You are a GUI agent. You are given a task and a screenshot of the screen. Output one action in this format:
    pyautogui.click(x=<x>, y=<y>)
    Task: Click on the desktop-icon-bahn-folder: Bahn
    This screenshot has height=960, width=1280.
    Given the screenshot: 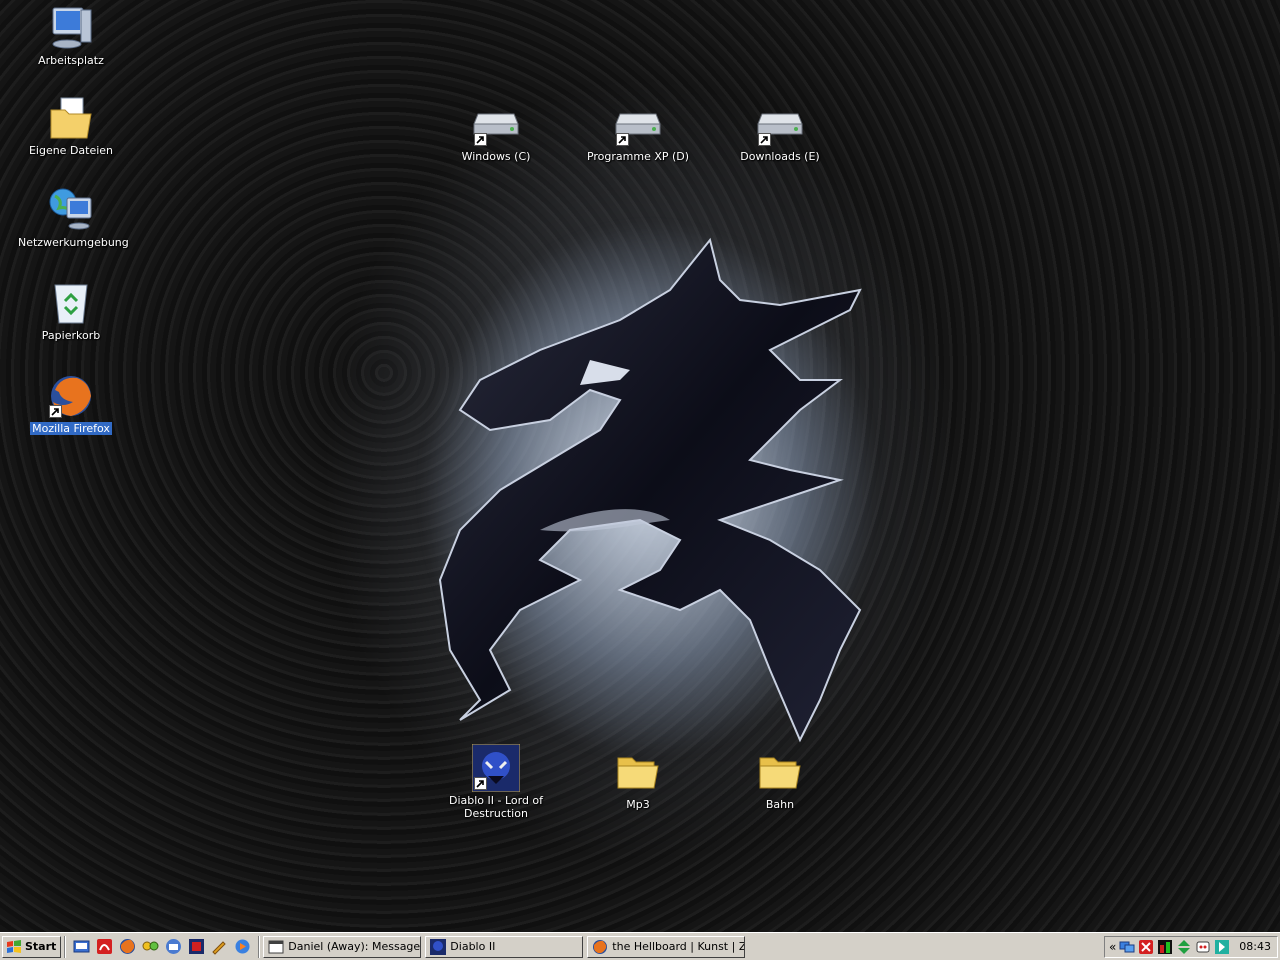 What is the action you would take?
    pyautogui.click(x=780, y=779)
    